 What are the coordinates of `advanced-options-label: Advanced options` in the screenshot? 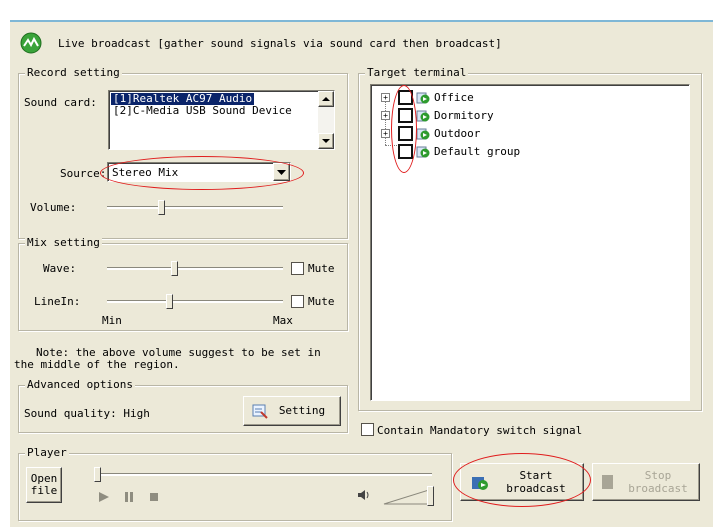 It's located at (80, 384).